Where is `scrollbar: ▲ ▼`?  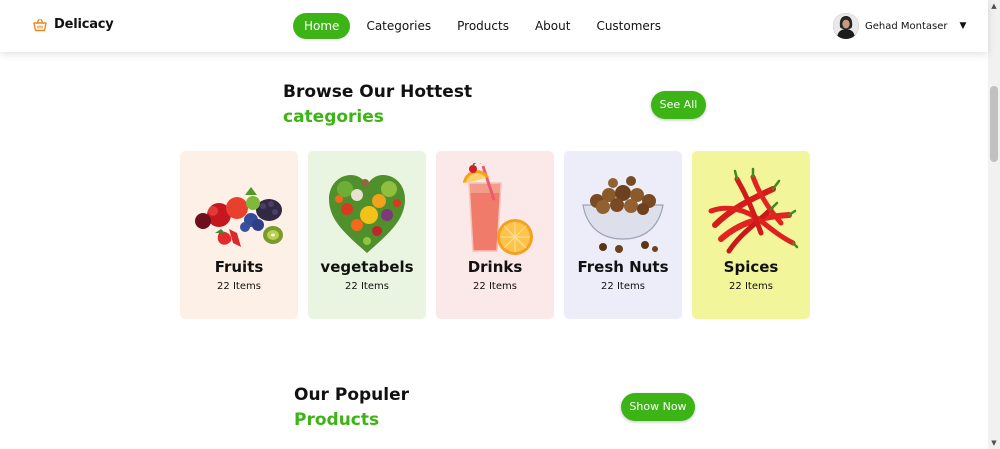 scrollbar: ▲ ▼ is located at coordinates (994, 224).